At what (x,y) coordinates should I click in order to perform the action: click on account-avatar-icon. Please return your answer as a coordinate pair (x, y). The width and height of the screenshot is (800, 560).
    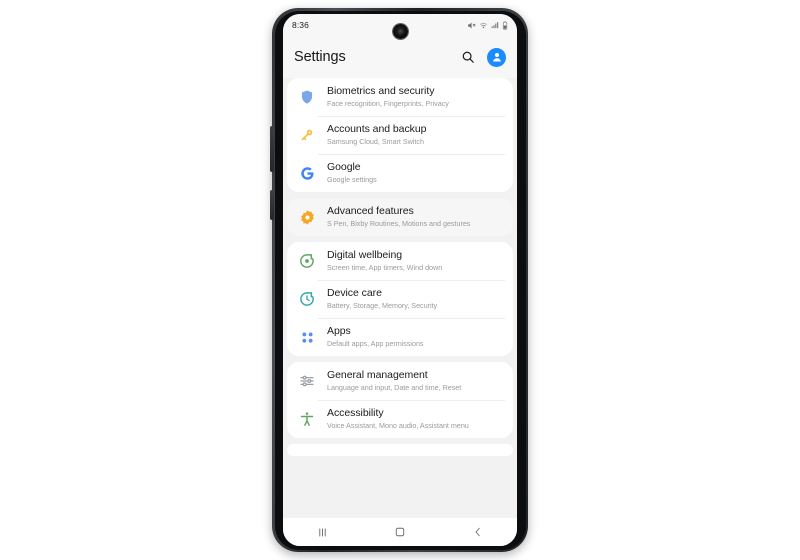
    Looking at the image, I should click on (496, 57).